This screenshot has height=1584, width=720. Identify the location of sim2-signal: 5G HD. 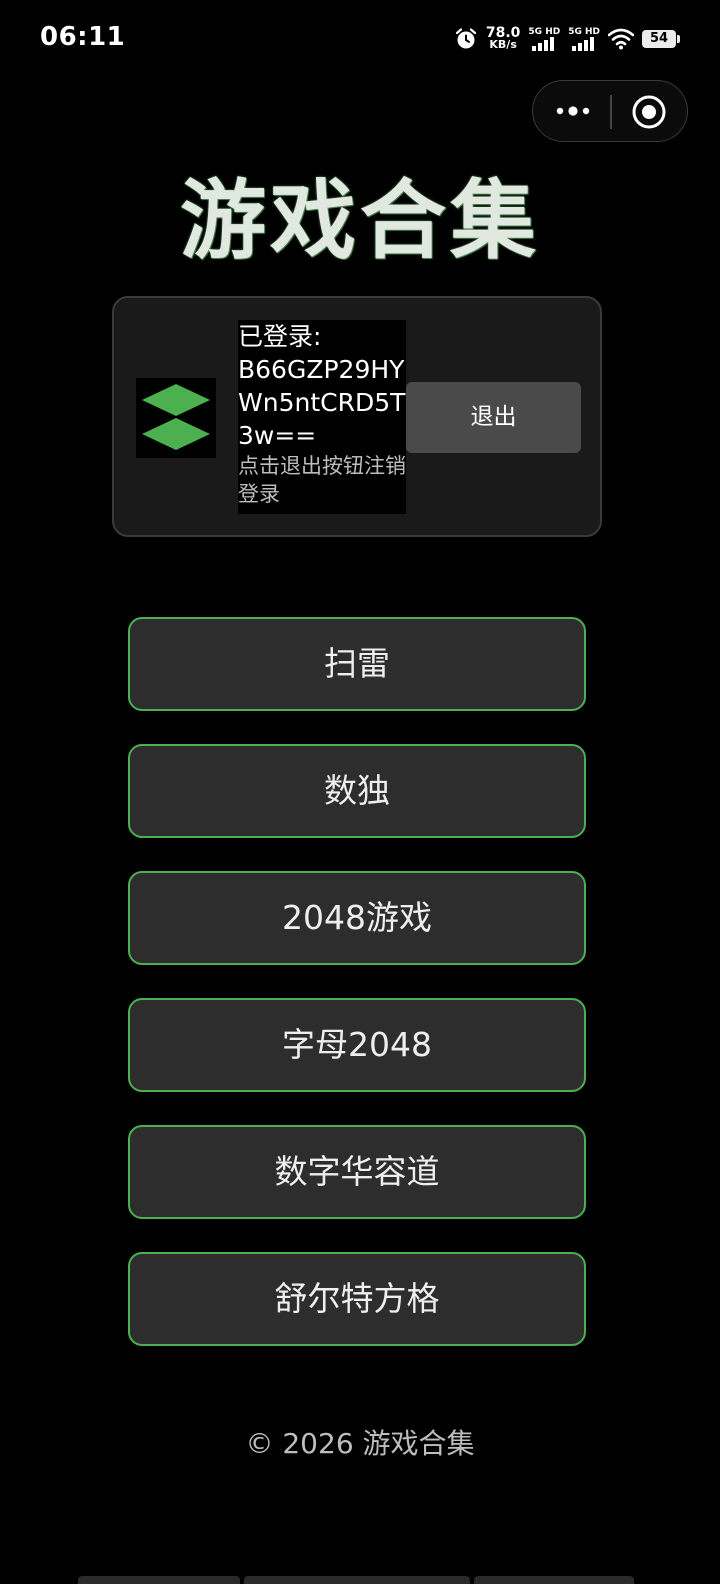
(584, 39).